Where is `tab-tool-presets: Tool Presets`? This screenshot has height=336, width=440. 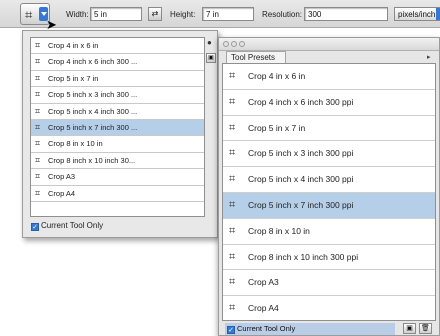 tab-tool-presets: Tool Presets is located at coordinates (256, 57).